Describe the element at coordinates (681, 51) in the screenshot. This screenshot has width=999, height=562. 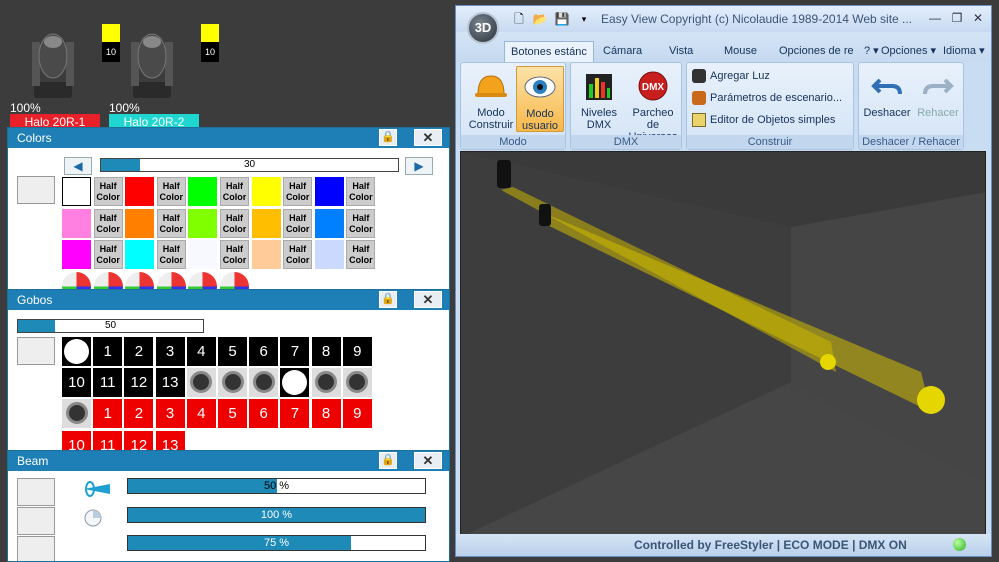
I see `tab-vista: Vista` at that location.